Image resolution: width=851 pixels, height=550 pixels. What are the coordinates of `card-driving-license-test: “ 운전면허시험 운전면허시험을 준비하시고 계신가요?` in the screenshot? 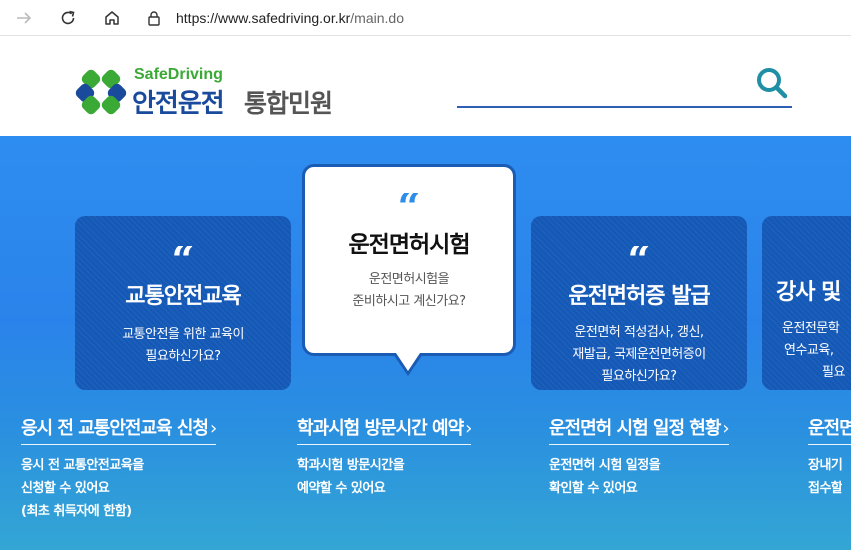 It's located at (409, 260).